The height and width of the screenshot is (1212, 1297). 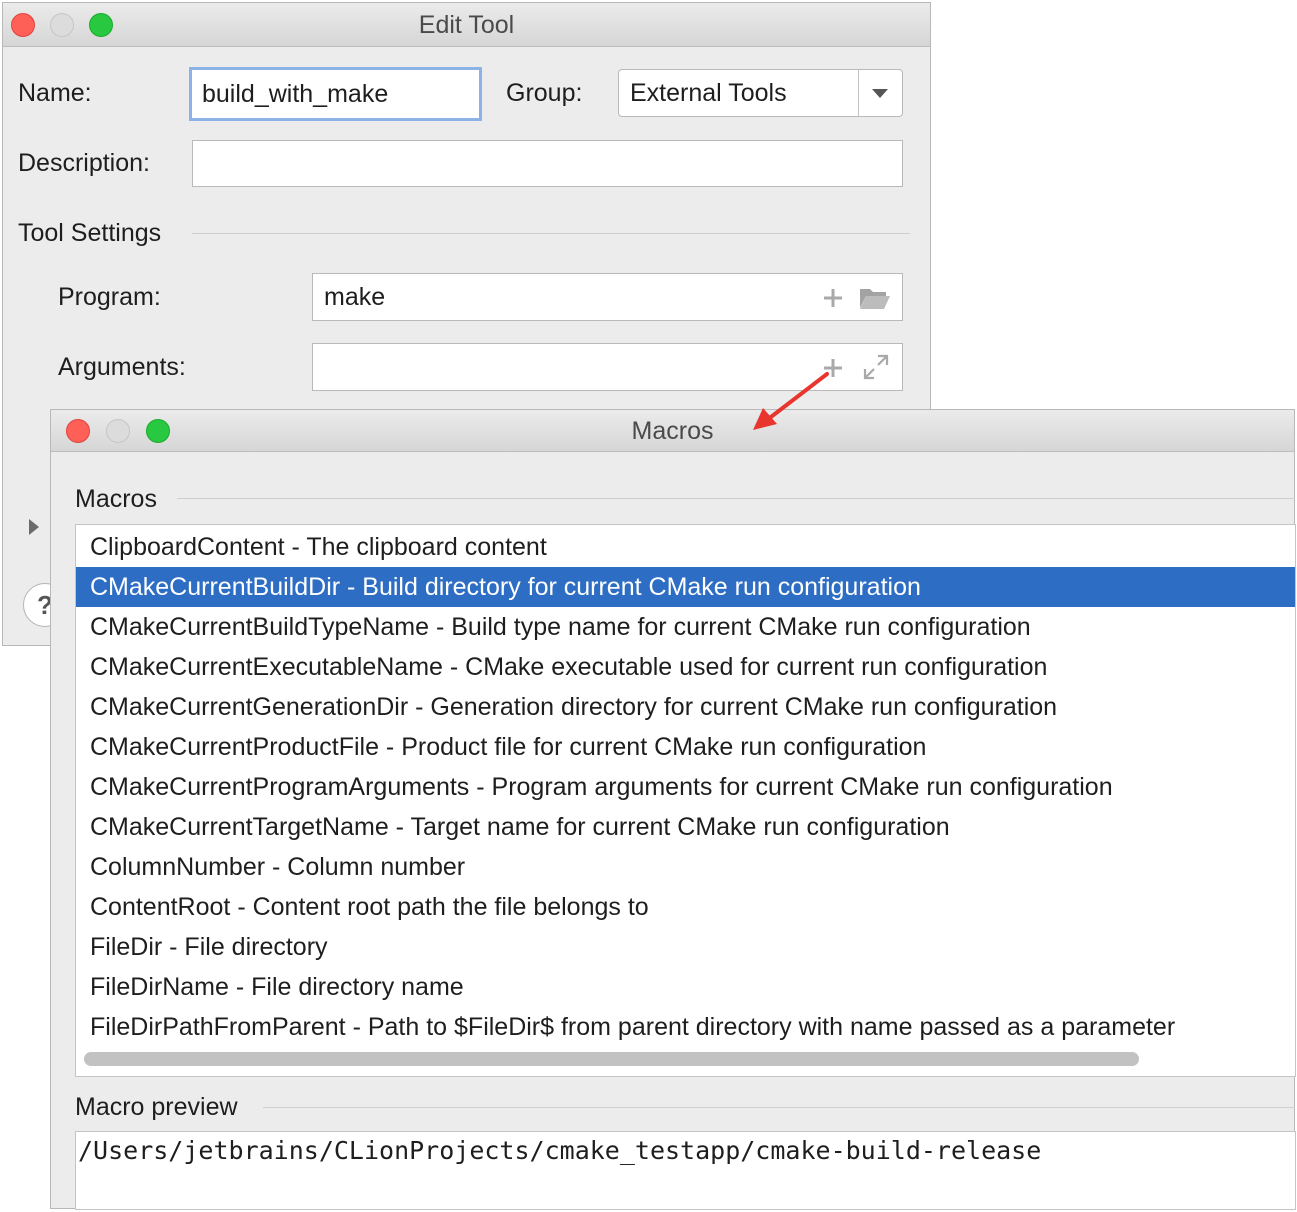 I want to click on window-title: Macros, so click(x=672, y=431).